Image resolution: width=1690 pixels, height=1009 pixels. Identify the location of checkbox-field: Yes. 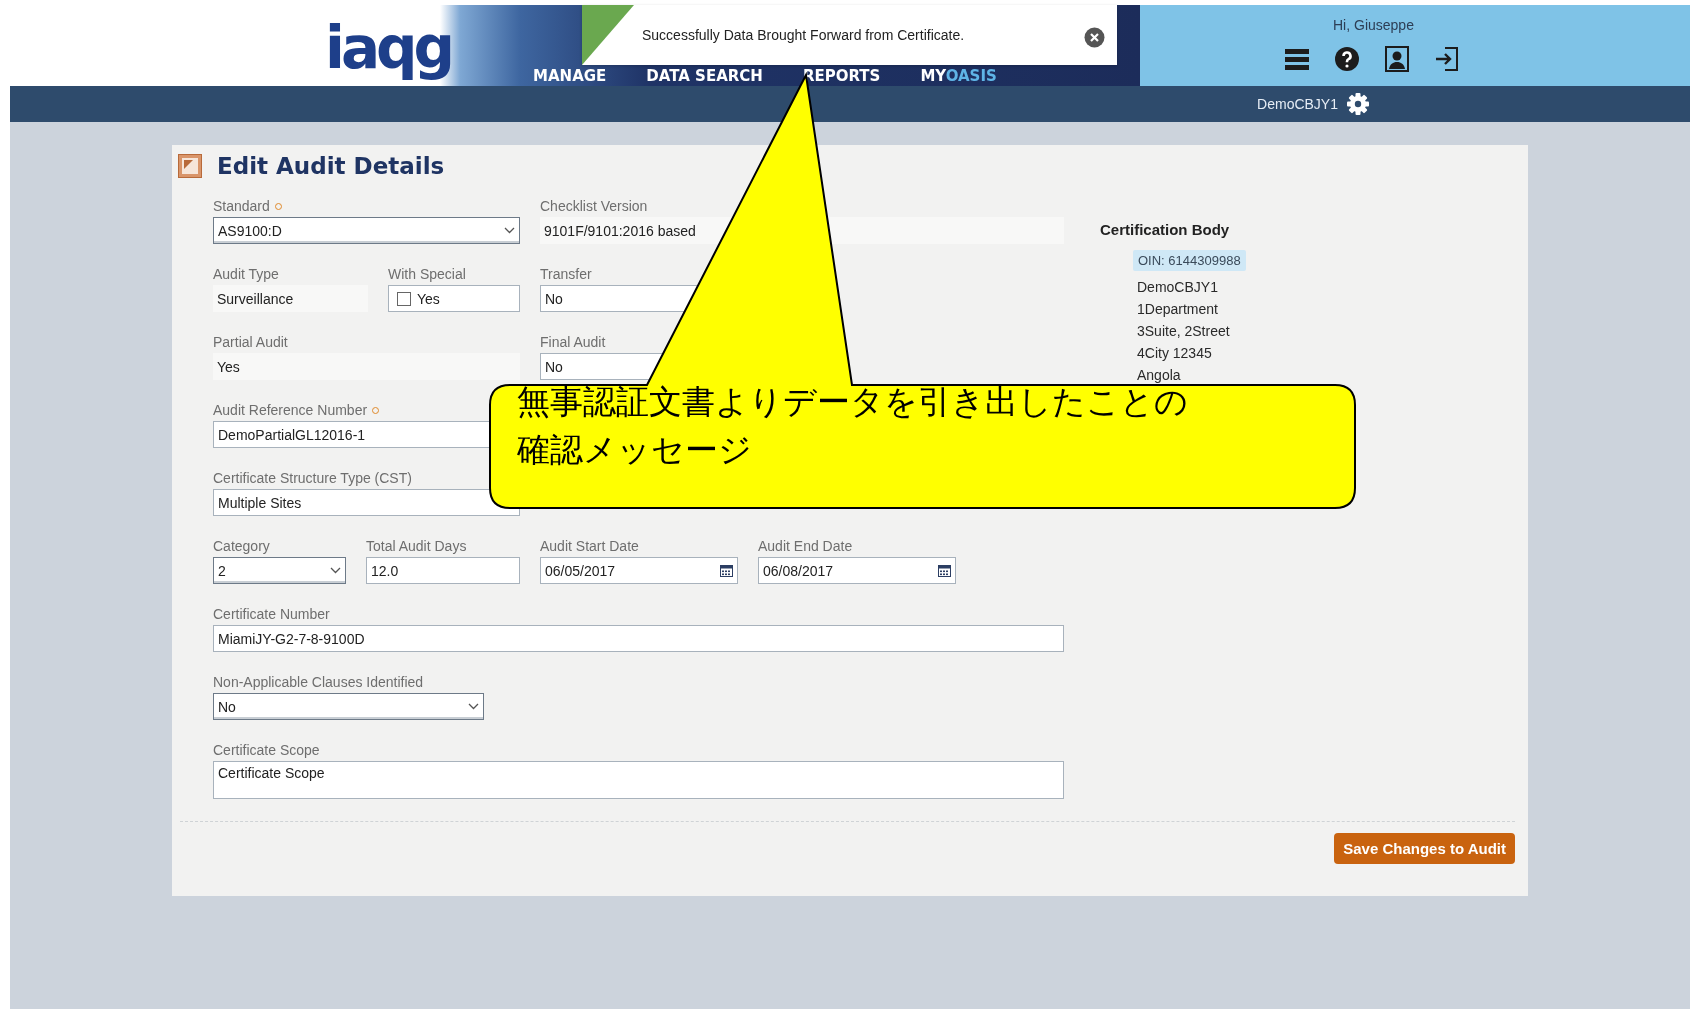
(454, 298).